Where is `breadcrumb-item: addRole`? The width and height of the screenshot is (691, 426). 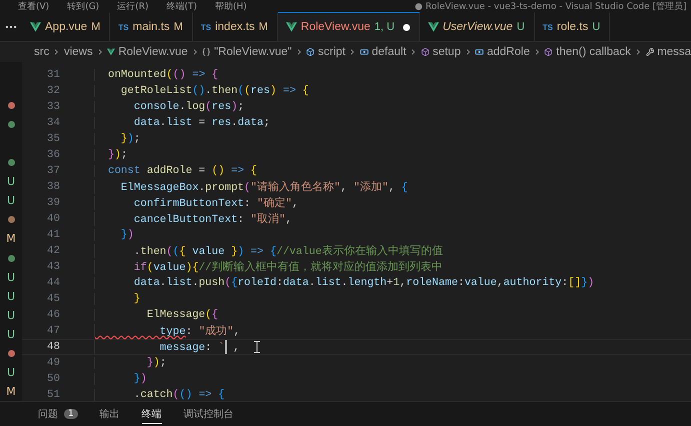 breadcrumb-item: addRole is located at coordinates (508, 52).